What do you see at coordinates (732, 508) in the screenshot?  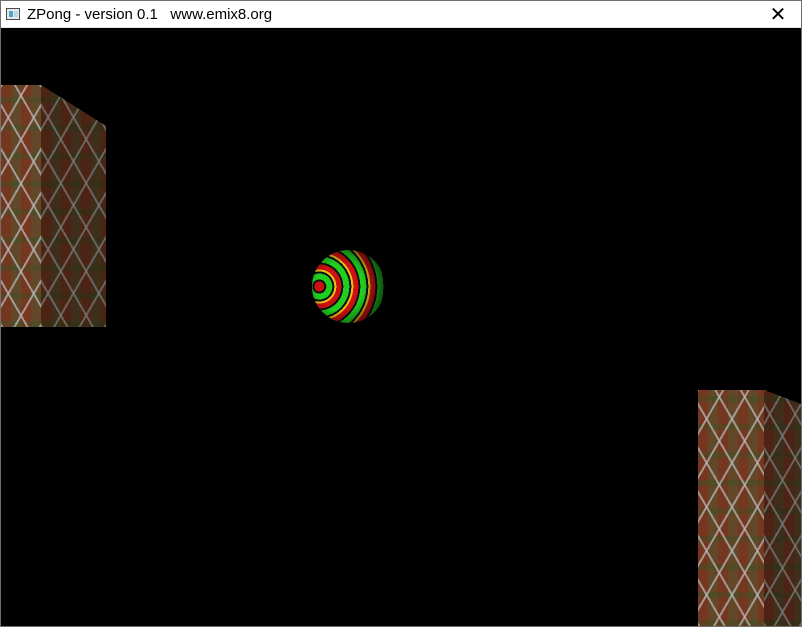 I see `right-paddle-front-face` at bounding box center [732, 508].